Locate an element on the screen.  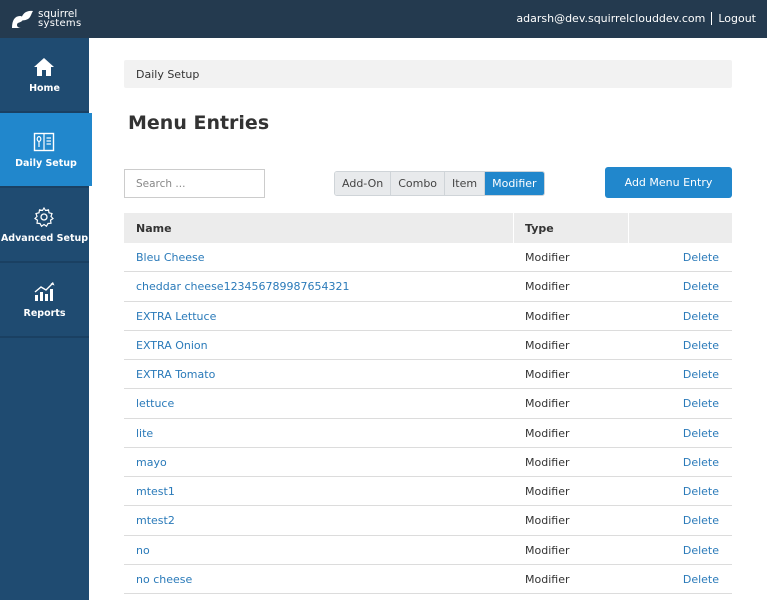
table-row: mtest1 Modifier Delete is located at coordinates (428, 492).